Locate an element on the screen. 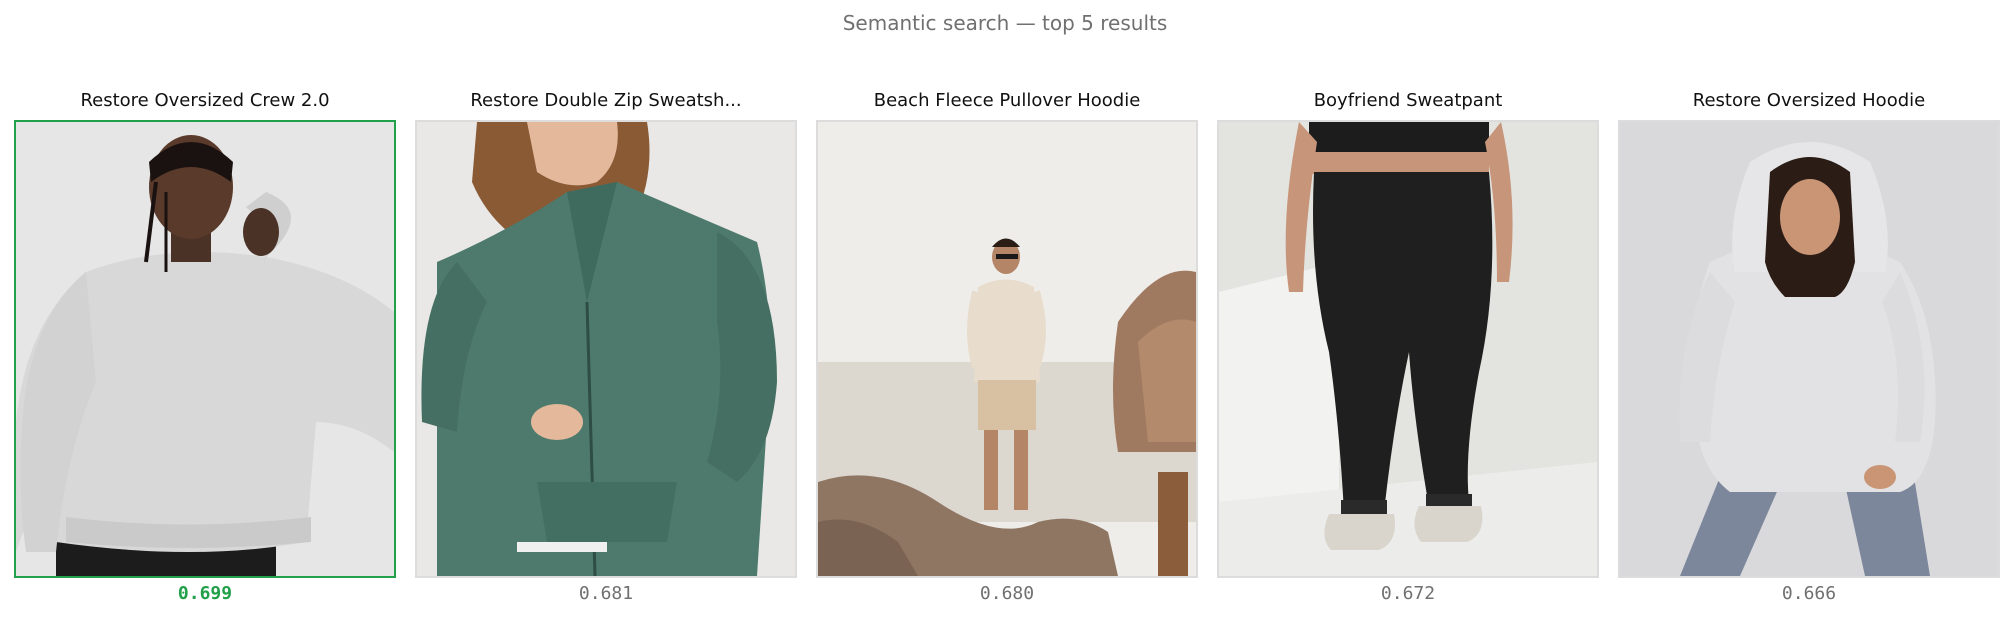 The width and height of the screenshot is (2010, 619). result-title: Beach Fleece Pullover Hoodie is located at coordinates (1007, 101).